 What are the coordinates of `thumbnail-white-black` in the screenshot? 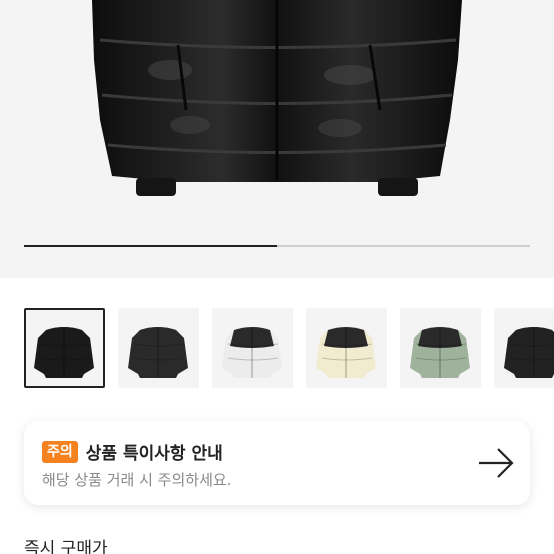 It's located at (252, 348).